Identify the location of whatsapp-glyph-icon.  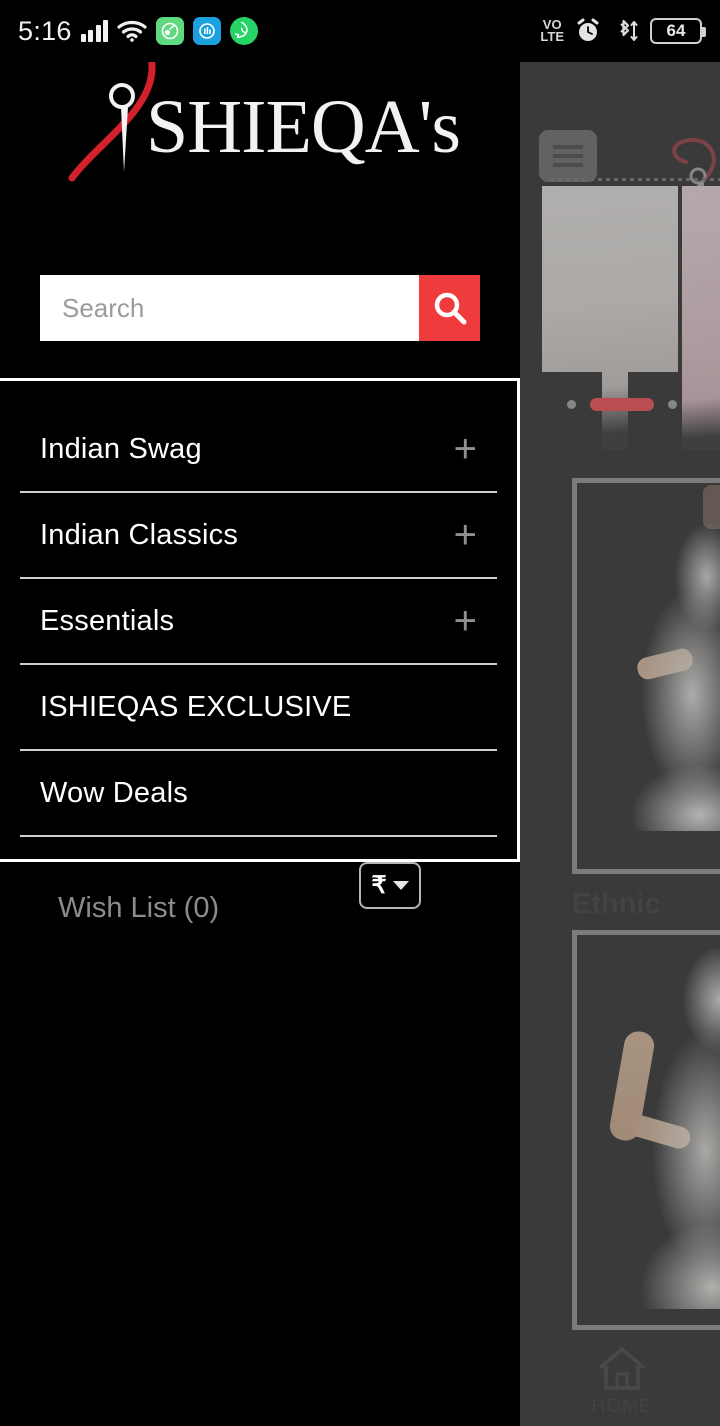
(241, 30).